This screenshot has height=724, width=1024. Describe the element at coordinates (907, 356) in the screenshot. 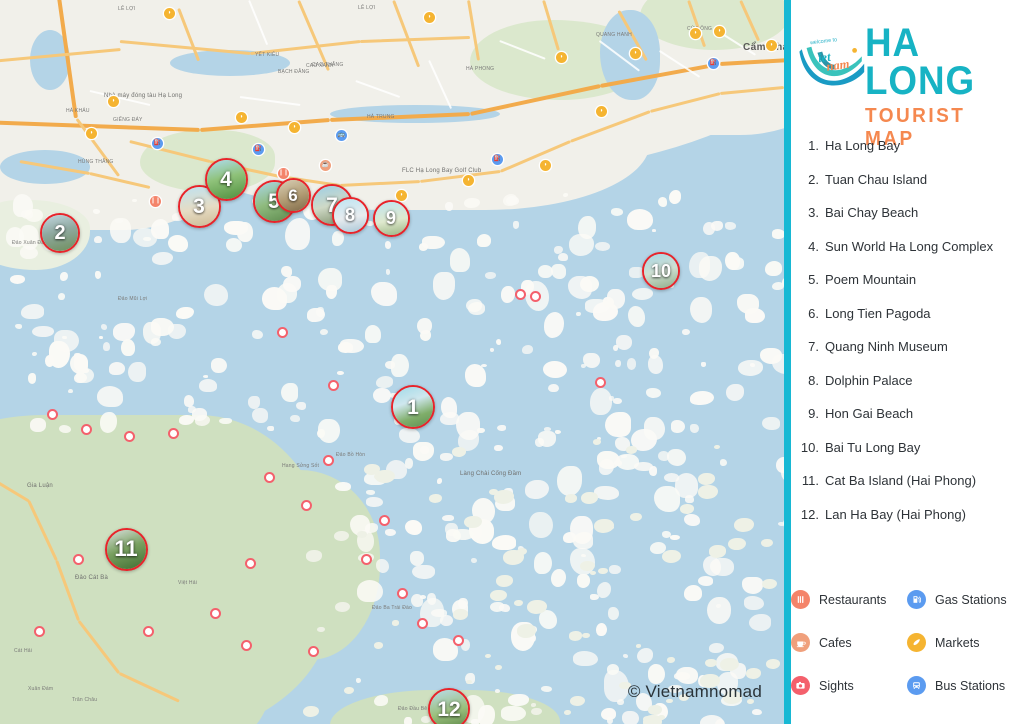

I see `attraction-list-item: 7. Quang Ninh Museum` at that location.